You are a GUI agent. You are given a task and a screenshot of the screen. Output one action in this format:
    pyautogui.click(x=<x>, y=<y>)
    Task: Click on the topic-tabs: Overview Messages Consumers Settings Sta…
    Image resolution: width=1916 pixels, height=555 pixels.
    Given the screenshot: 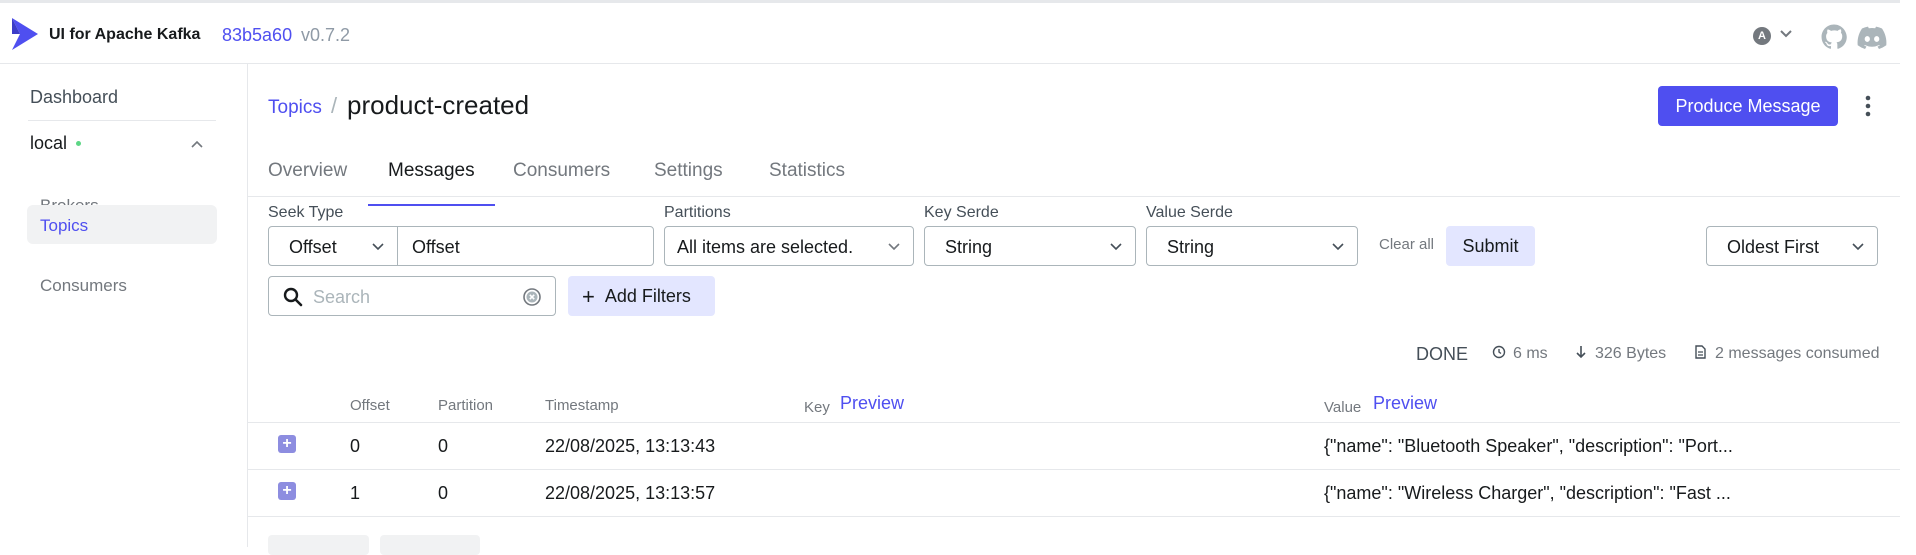 What is the action you would take?
    pyautogui.click(x=1074, y=178)
    